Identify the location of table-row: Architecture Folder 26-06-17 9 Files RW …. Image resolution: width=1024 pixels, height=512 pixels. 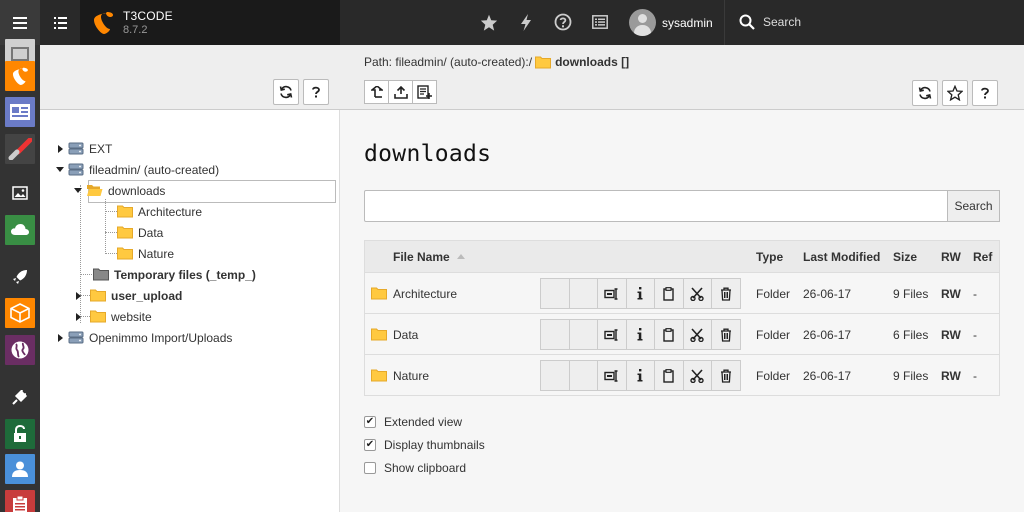
(682, 292).